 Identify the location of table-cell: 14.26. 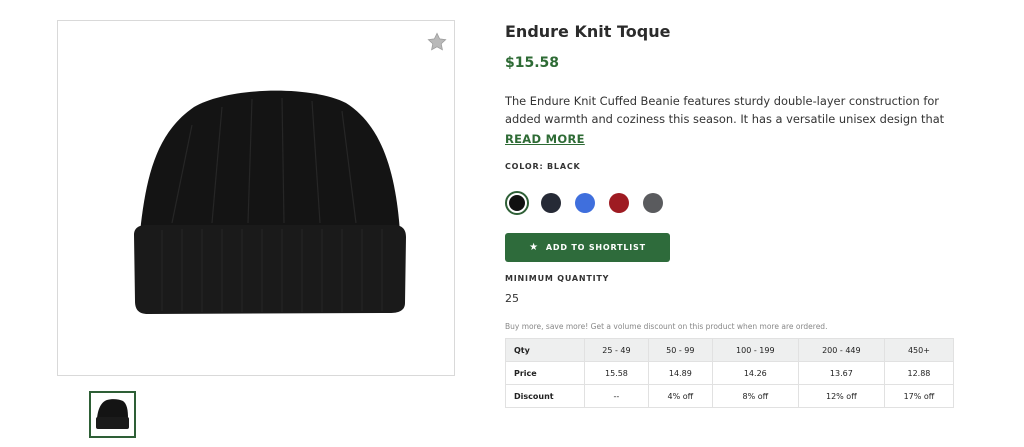
(755, 373).